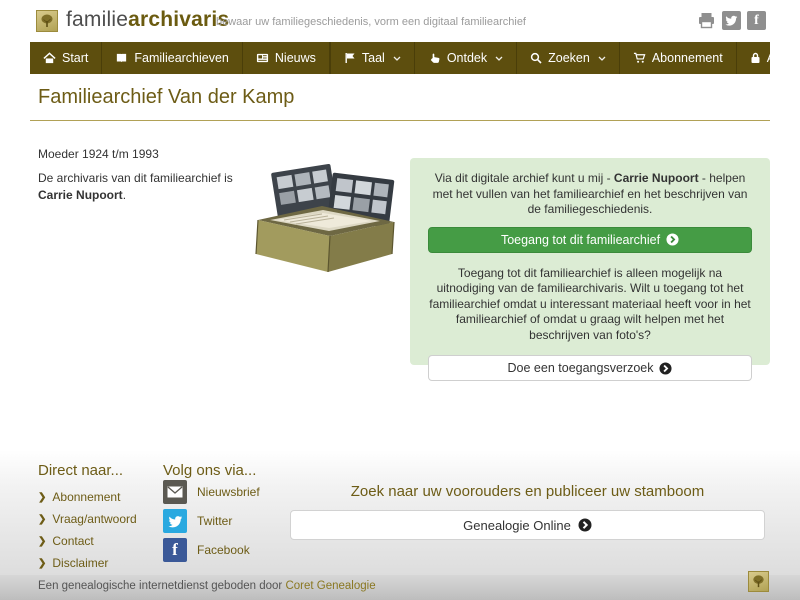 This screenshot has width=800, height=600. What do you see at coordinates (467, 58) in the screenshot?
I see `nav-label: Ontdek` at bounding box center [467, 58].